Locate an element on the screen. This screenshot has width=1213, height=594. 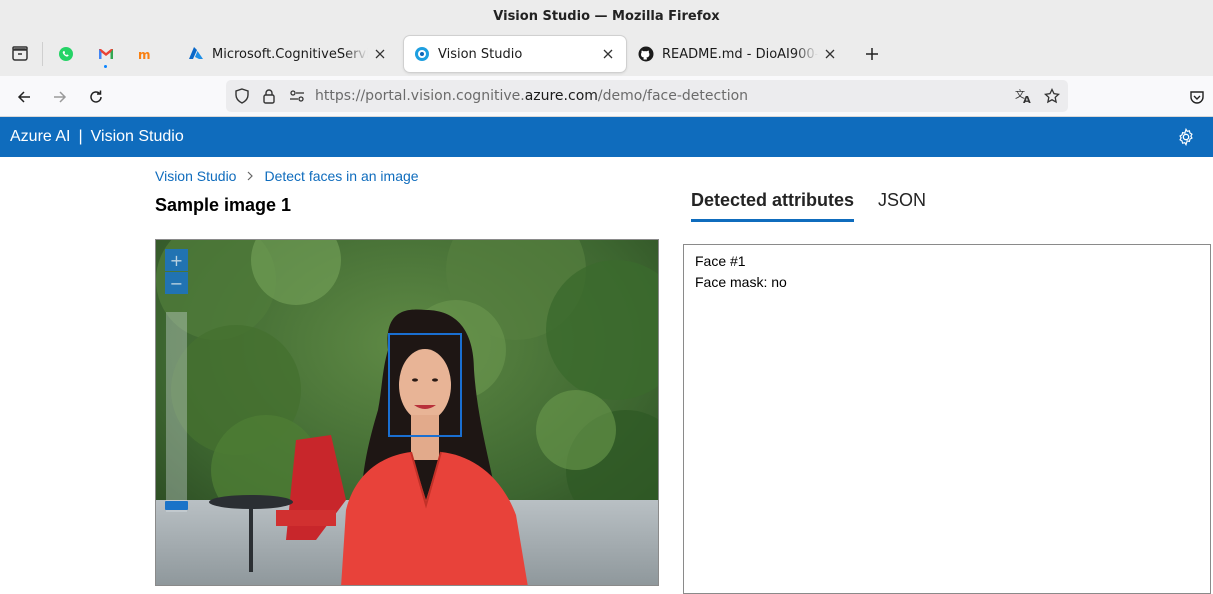
tab-label: Microsoft.CognitiveServices is located at coordinates (290, 54).